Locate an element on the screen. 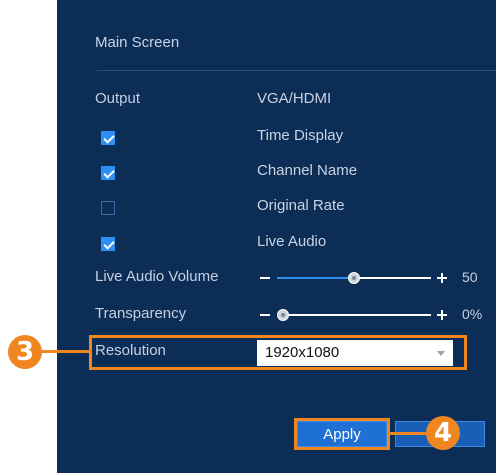 The image size is (496, 473). time-display-checkbox is located at coordinates (108, 138).